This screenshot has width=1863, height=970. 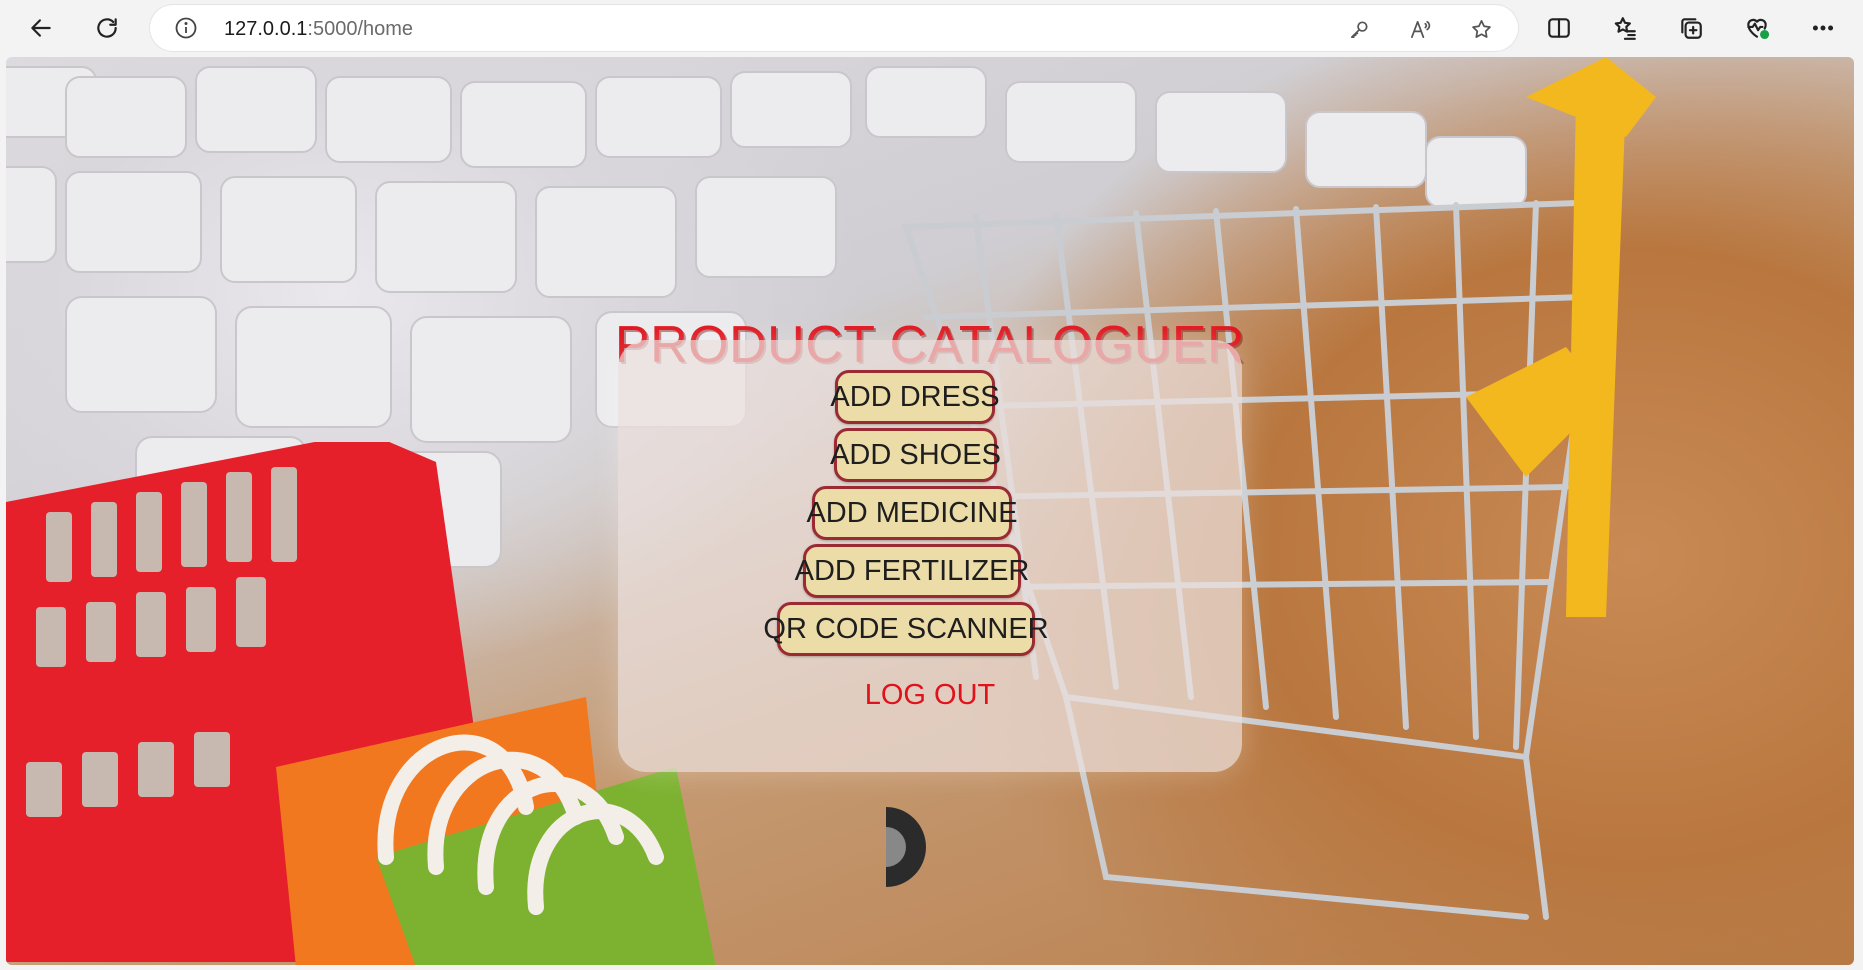 I want to click on url-host: 127.0.0.1, so click(x=266, y=29).